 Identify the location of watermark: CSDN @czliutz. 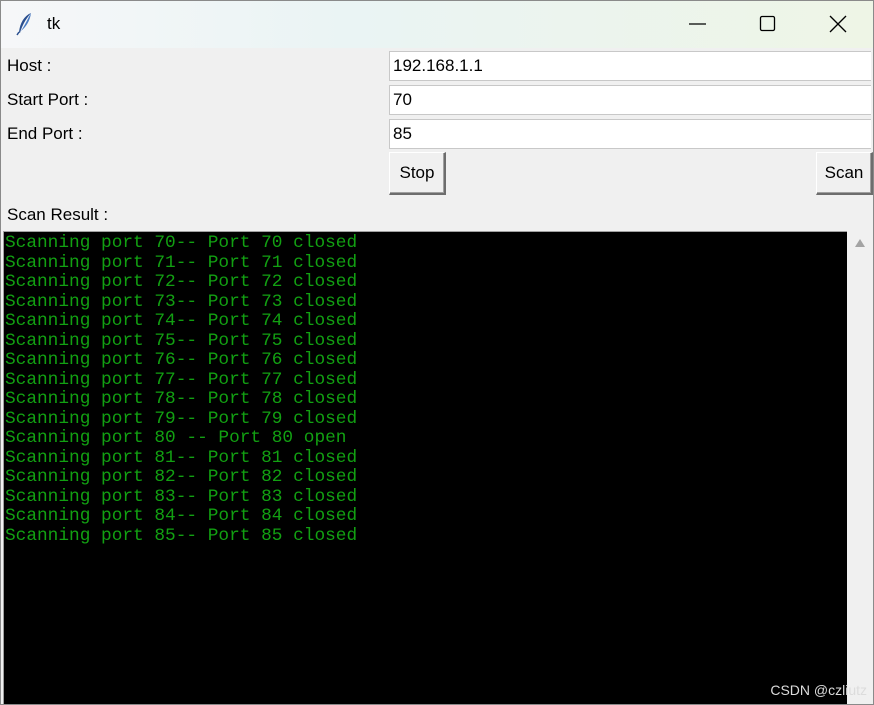
(818, 690).